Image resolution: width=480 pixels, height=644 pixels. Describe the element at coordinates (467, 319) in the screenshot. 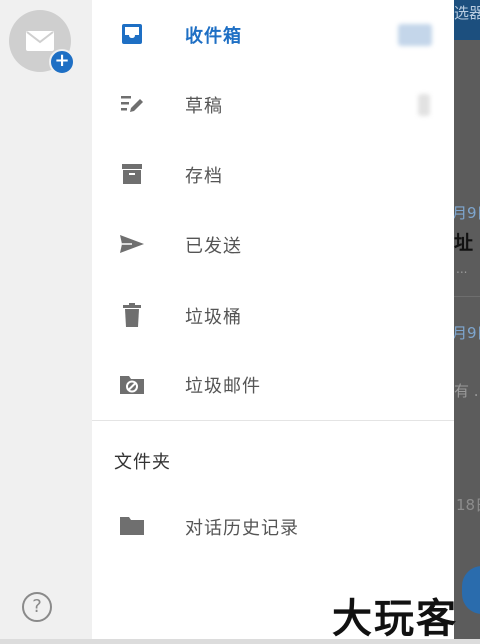

I see `background-mail-list: 选器 月9日 址 ... 月9日 有 .. 18日` at that location.